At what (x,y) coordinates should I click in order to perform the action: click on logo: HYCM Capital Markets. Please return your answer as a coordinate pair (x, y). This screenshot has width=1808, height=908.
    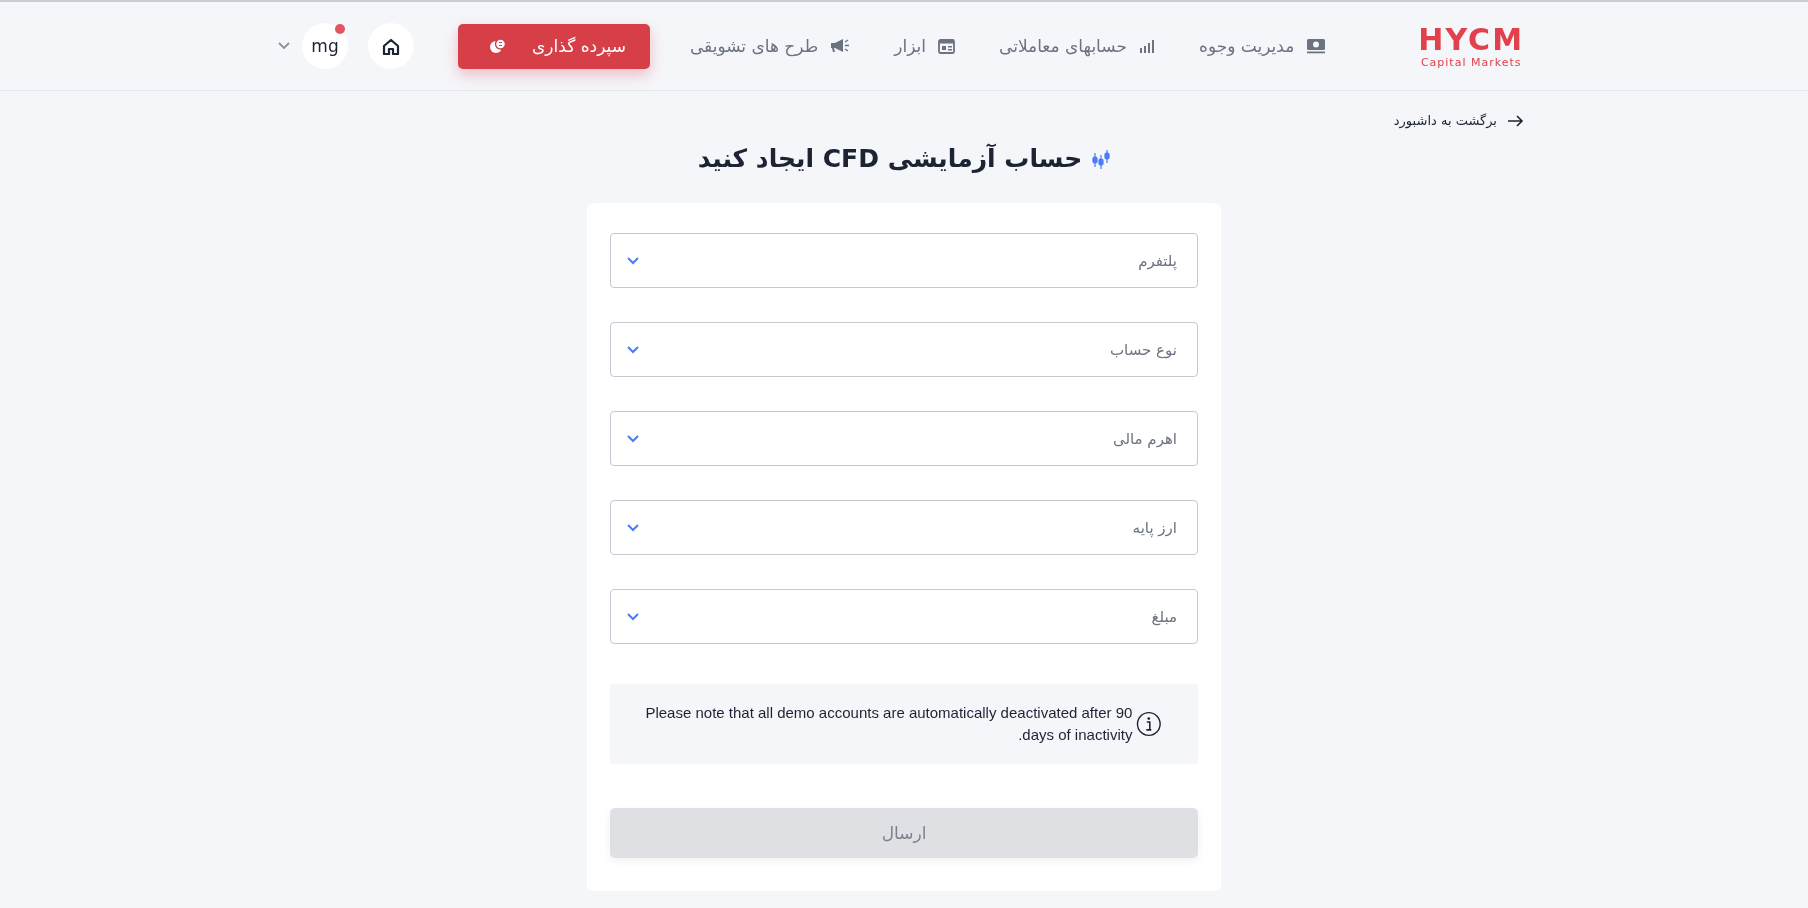
    Looking at the image, I should click on (1471, 46).